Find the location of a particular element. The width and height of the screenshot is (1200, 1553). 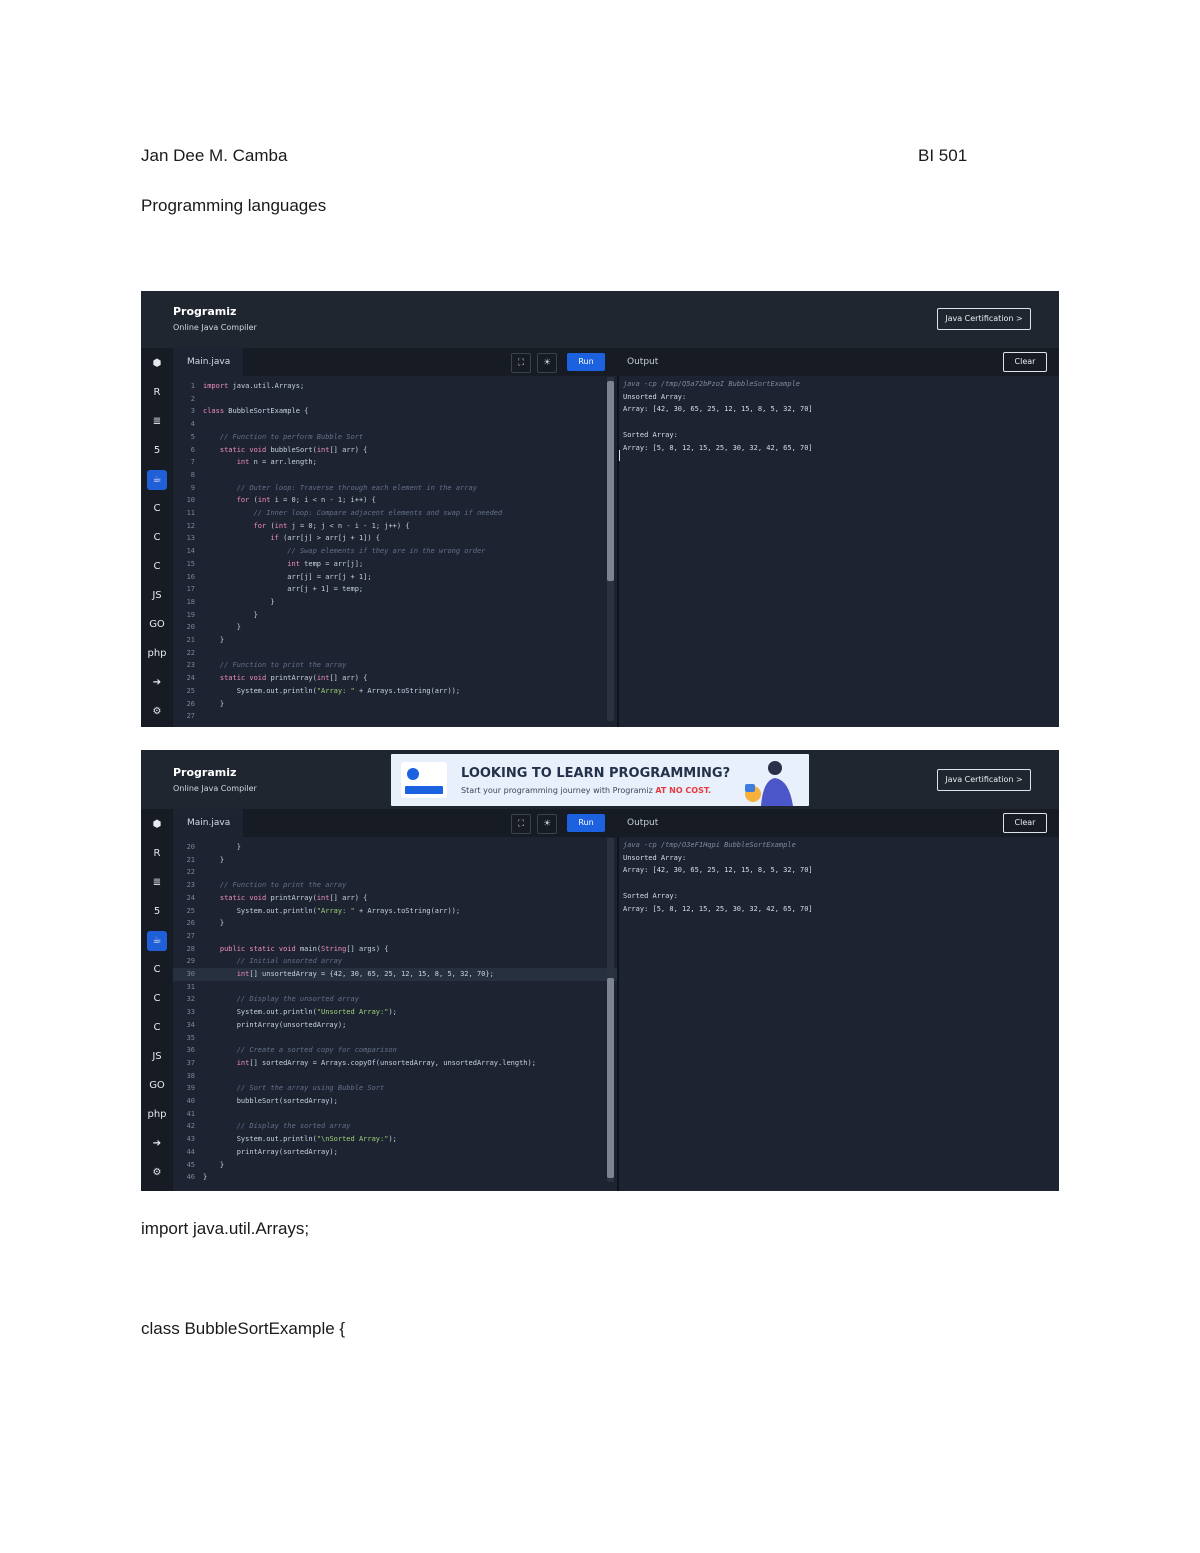

code-line: 3 class BubbleSortExample { is located at coordinates (395, 411).